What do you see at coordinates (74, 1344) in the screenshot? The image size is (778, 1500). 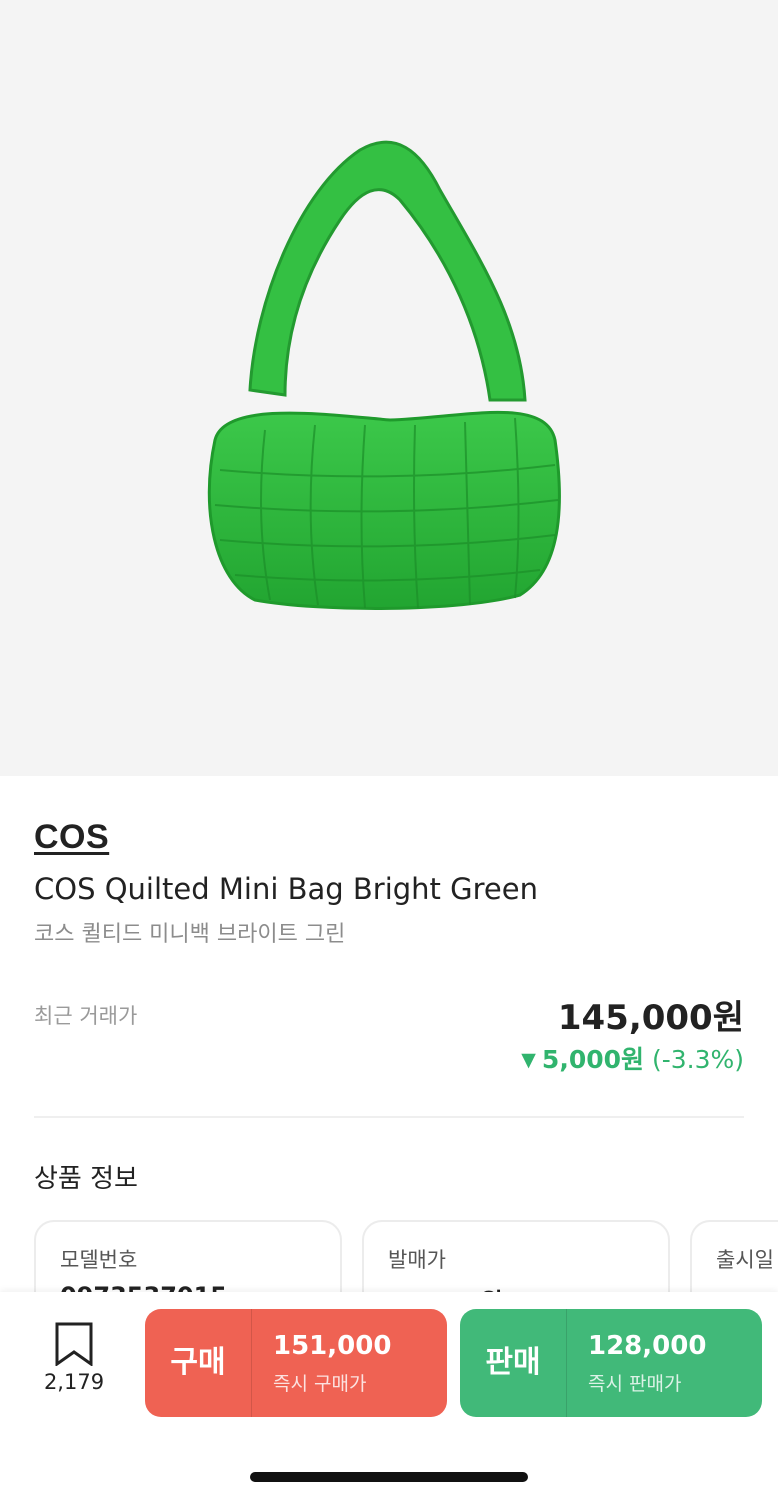 I see `bookmark-icon` at bounding box center [74, 1344].